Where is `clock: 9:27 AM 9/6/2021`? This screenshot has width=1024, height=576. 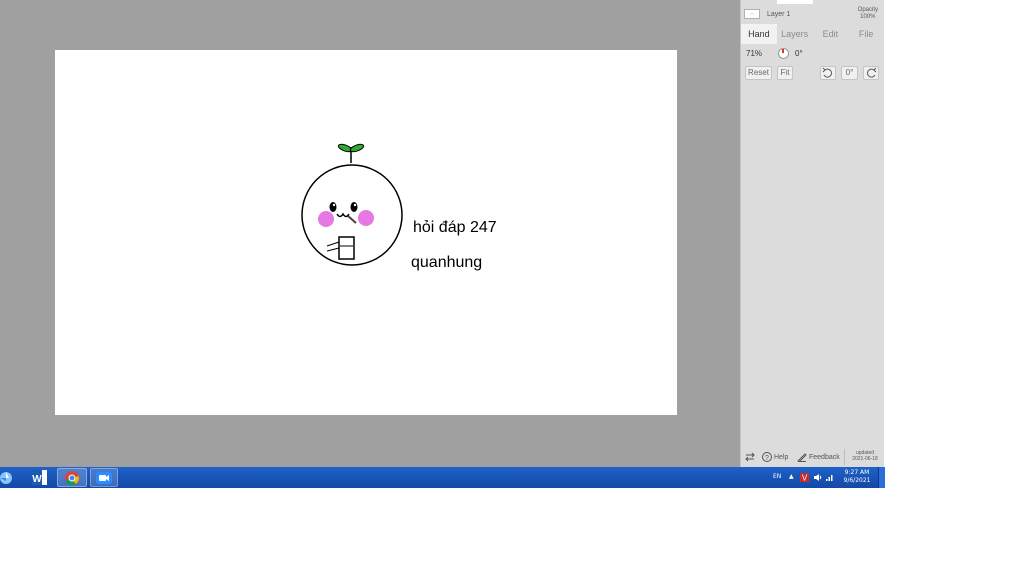 clock: 9:27 AM 9/6/2021 is located at coordinates (857, 477).